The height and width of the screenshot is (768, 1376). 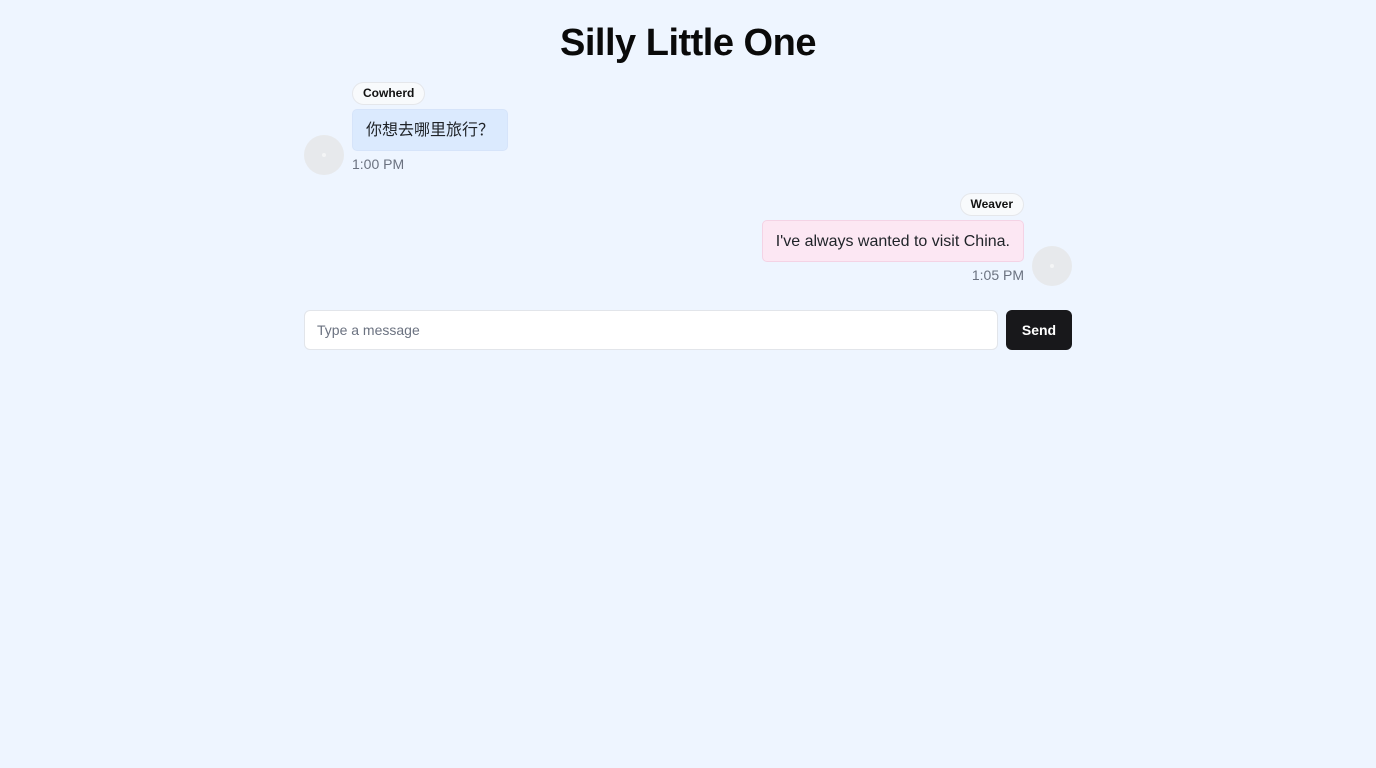 I want to click on message-composer: Send, so click(x=688, y=330).